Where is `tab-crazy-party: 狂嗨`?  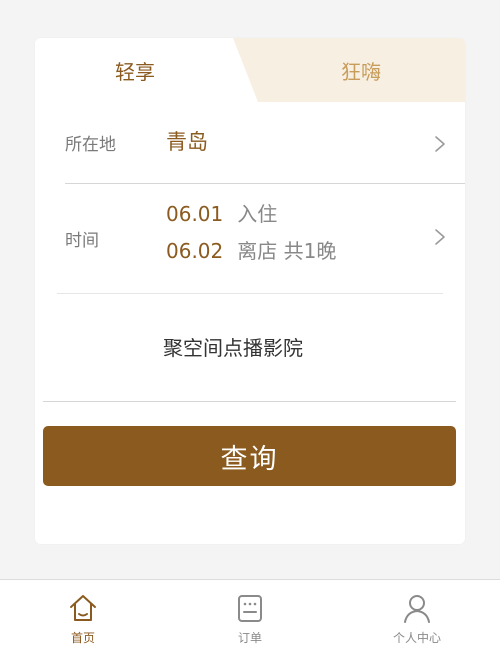 tab-crazy-party: 狂嗨 is located at coordinates (361, 70).